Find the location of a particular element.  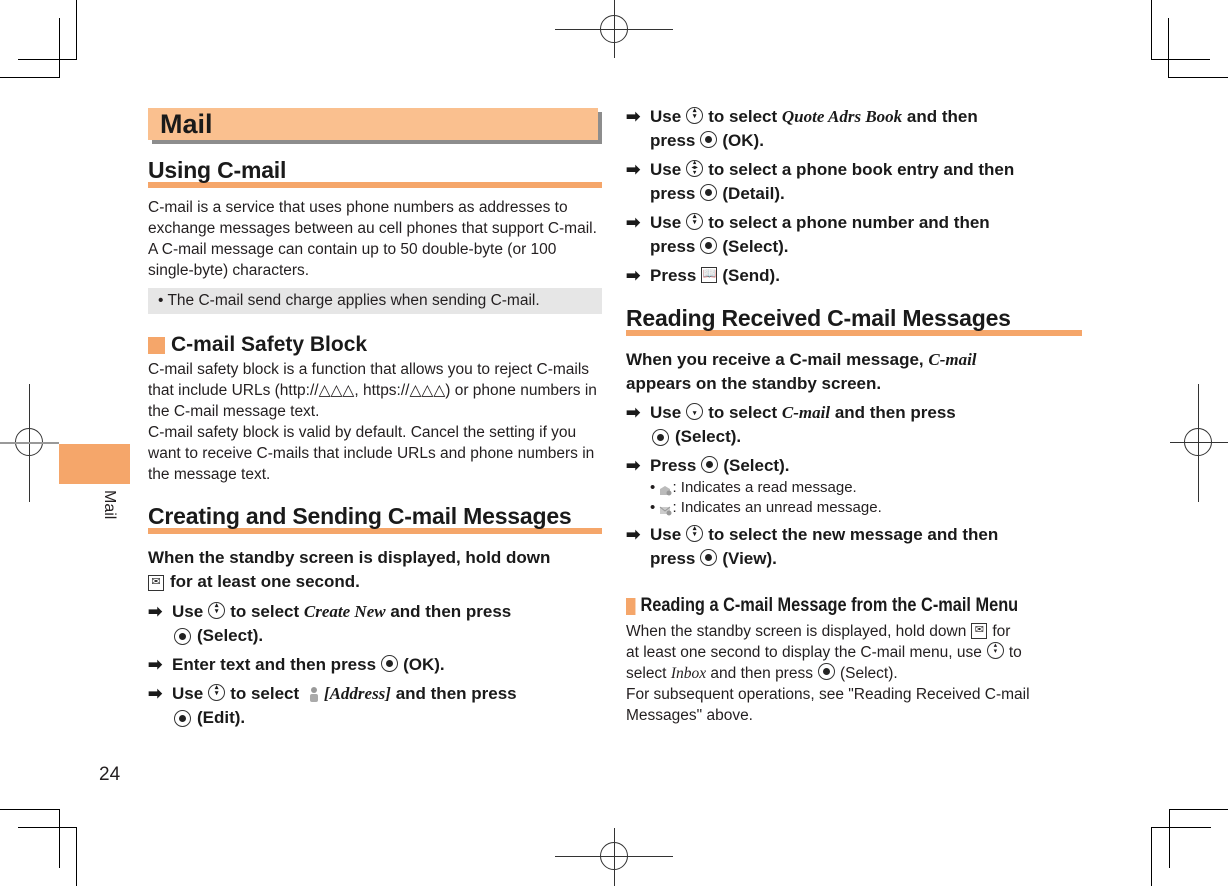

step: ➡ Press (Select). is located at coordinates (854, 466).